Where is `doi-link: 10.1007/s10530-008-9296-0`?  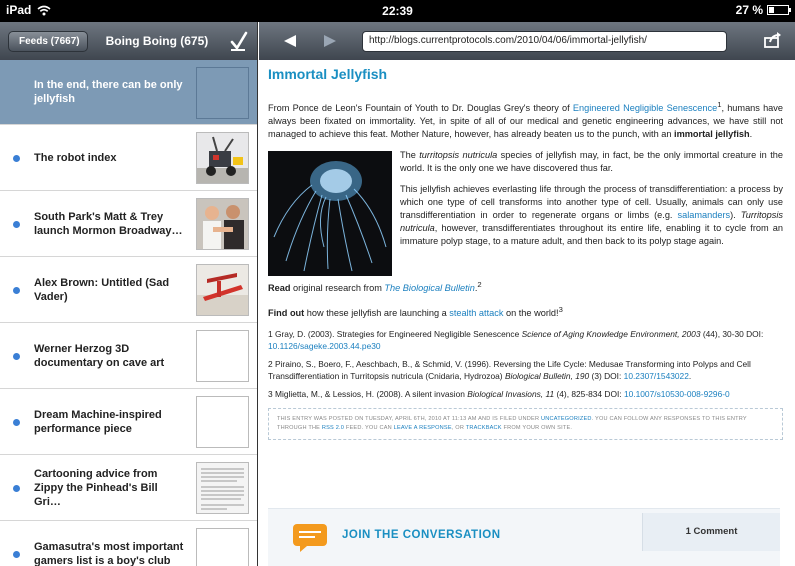 doi-link: 10.1007/s10530-008-9296-0 is located at coordinates (677, 394).